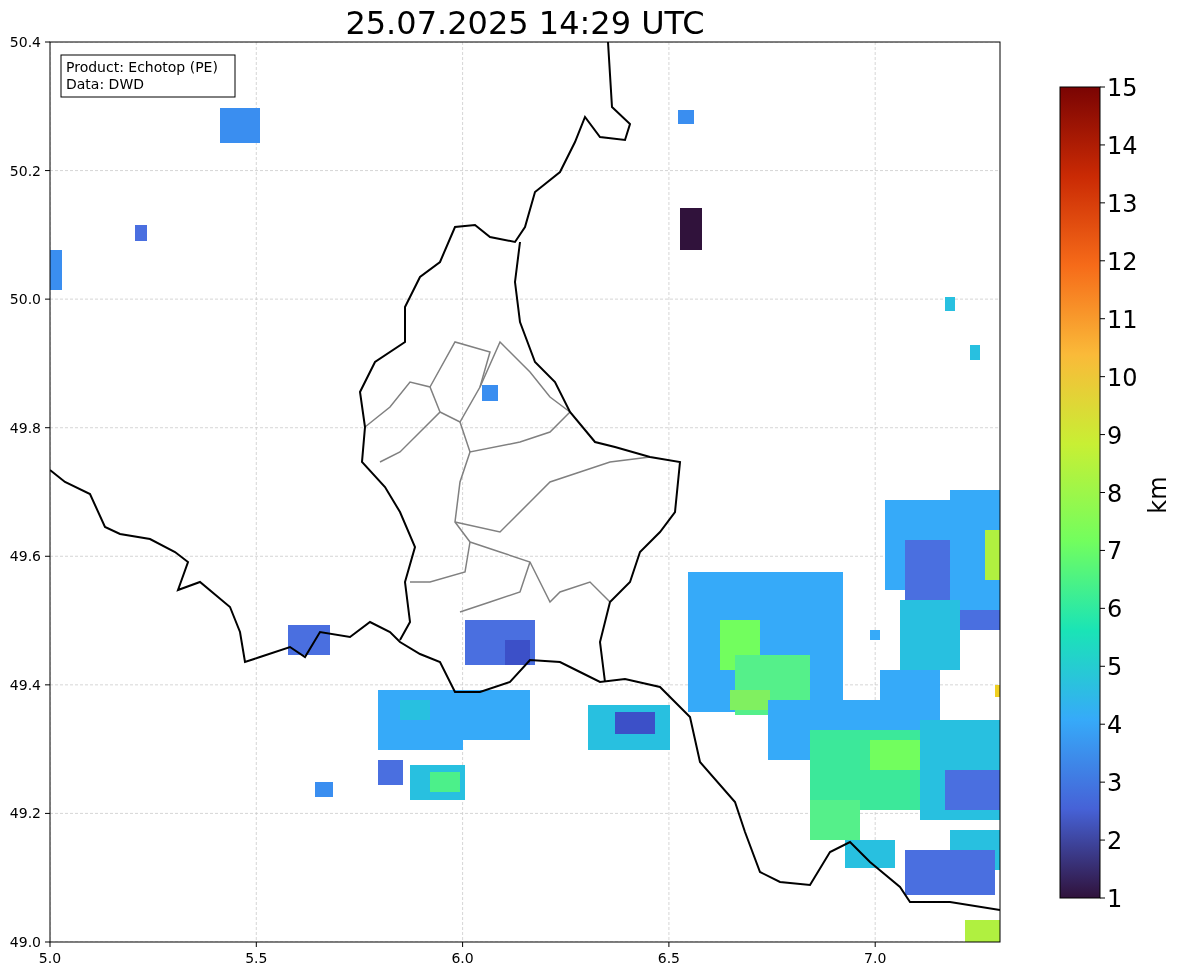 This screenshot has width=1178, height=976. I want to click on colorbar-tick-label: 3, so click(1115, 783).